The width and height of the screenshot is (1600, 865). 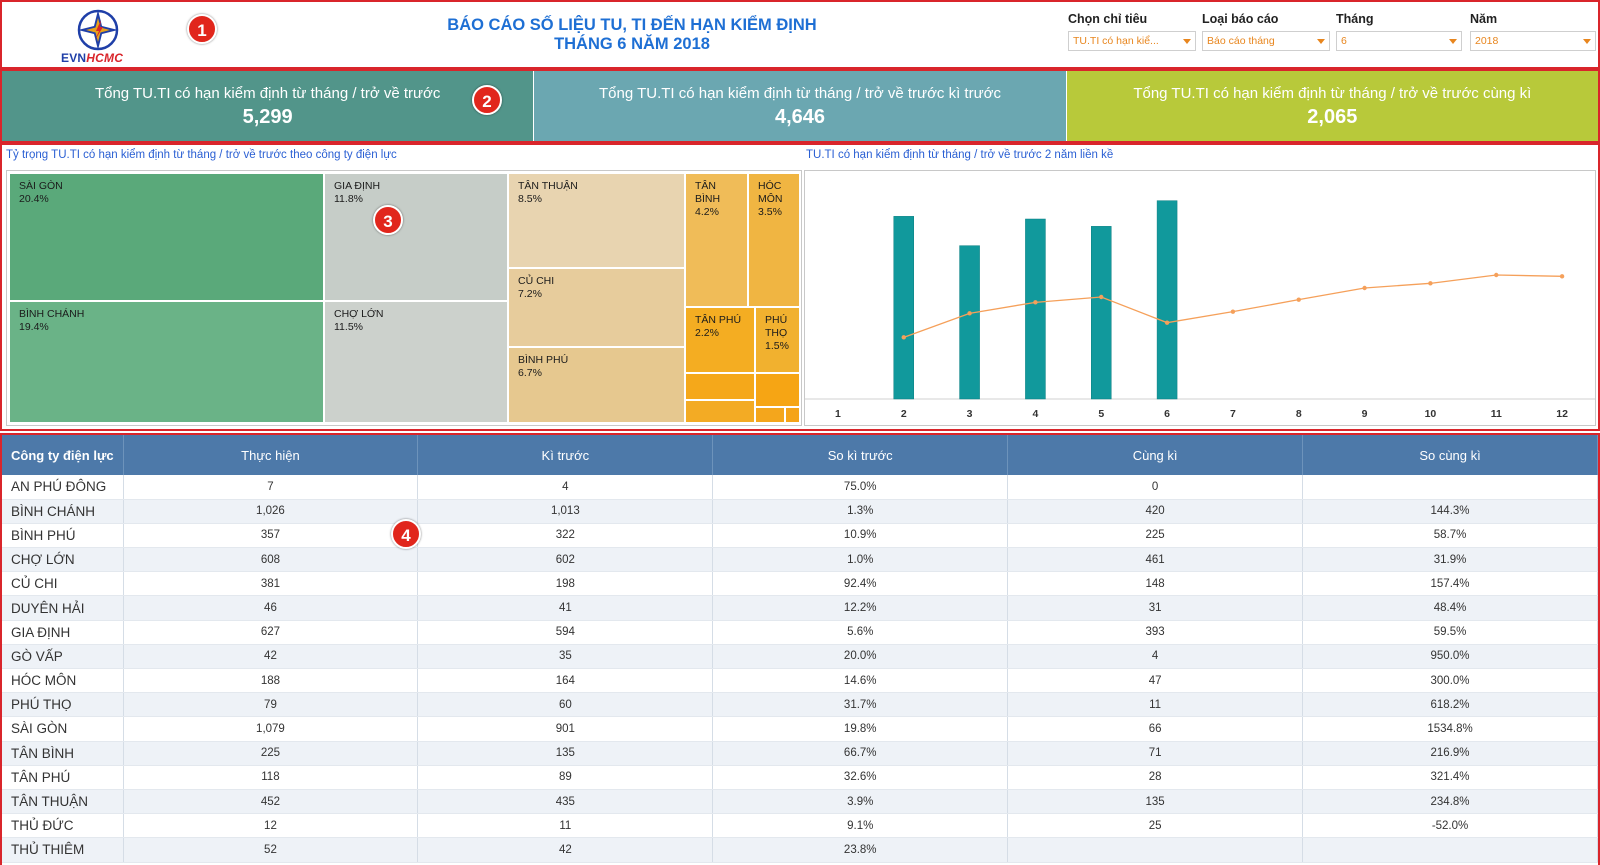 I want to click on table-cell: 148, so click(x=1155, y=584).